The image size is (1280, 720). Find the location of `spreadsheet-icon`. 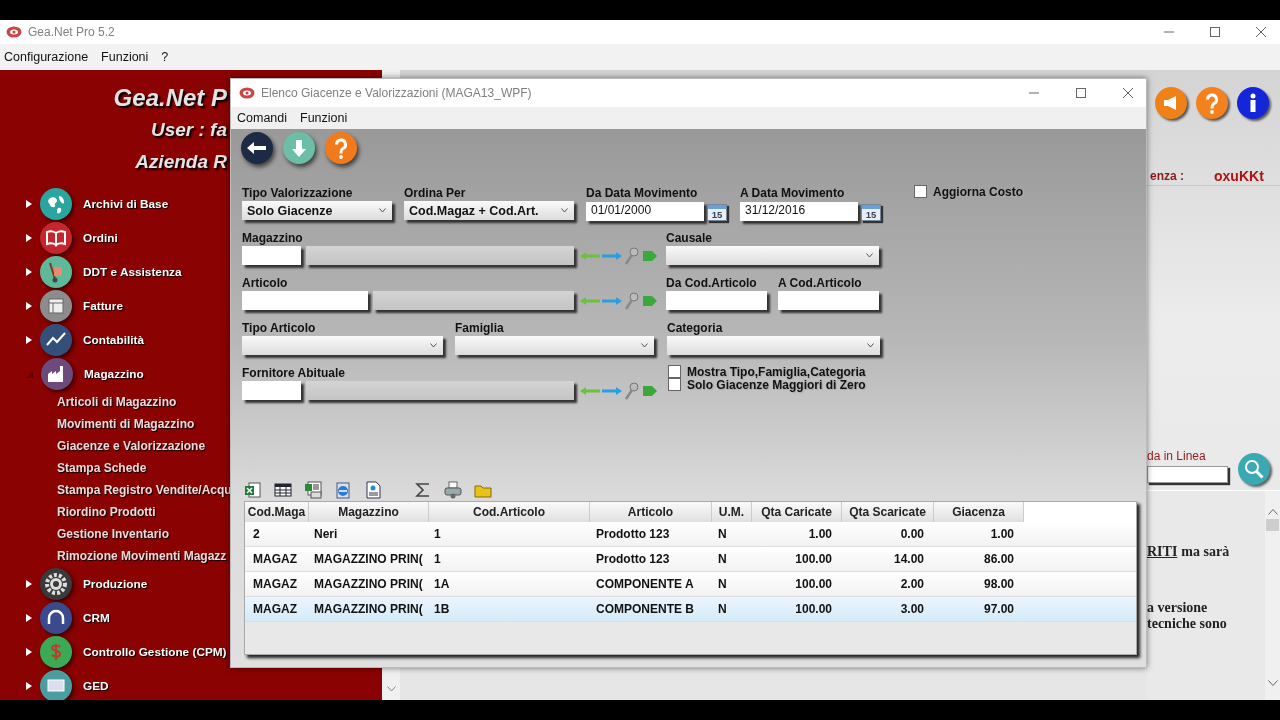

spreadsheet-icon is located at coordinates (253, 490).